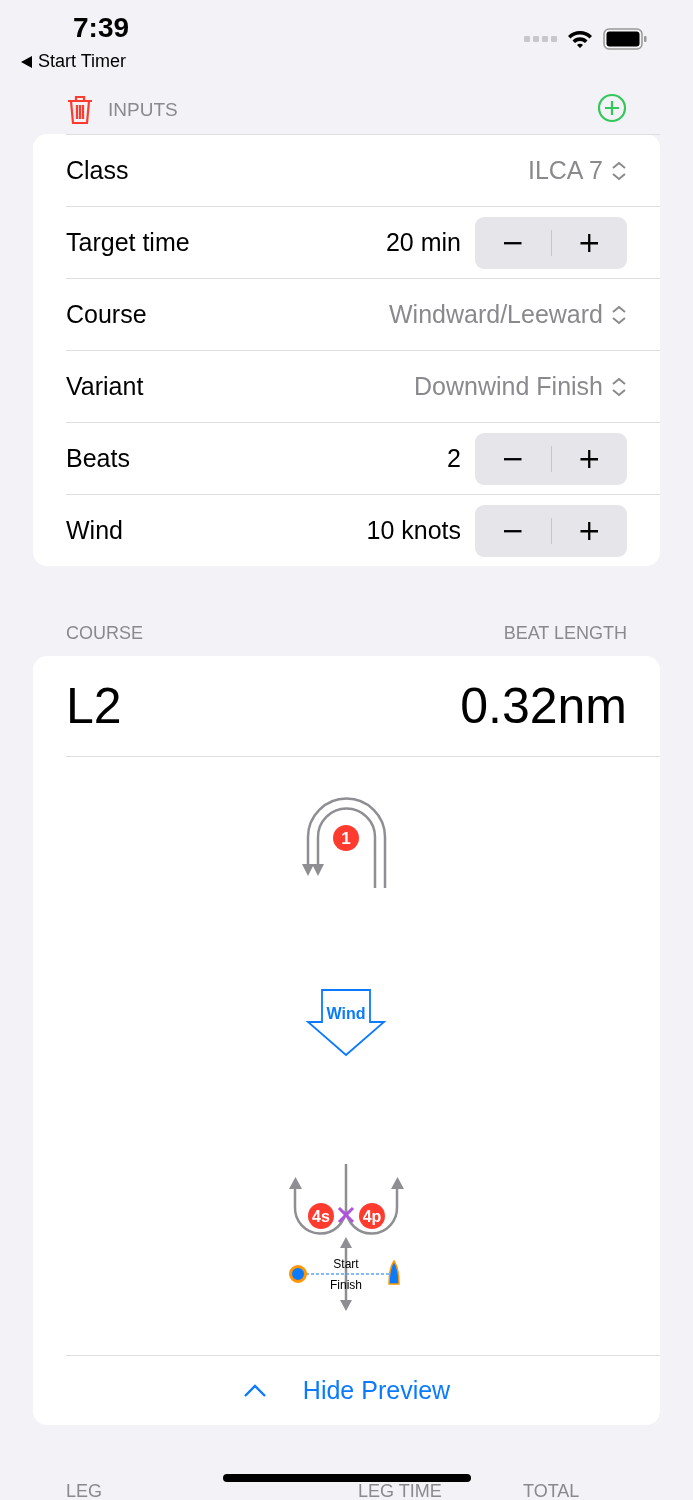 The image size is (693, 1500). What do you see at coordinates (612, 108) in the screenshot?
I see `add-icon` at bounding box center [612, 108].